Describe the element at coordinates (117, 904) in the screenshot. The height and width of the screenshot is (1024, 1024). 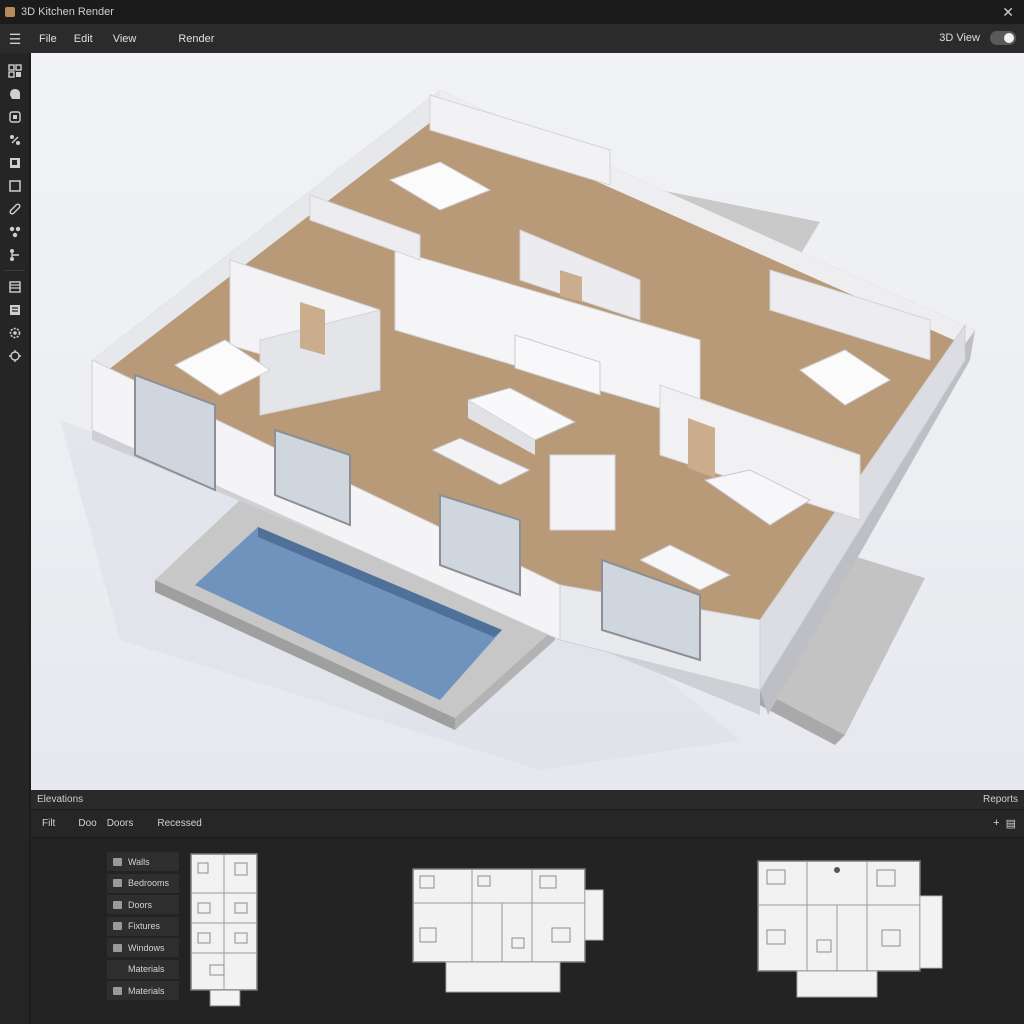
I see `door-icon` at that location.